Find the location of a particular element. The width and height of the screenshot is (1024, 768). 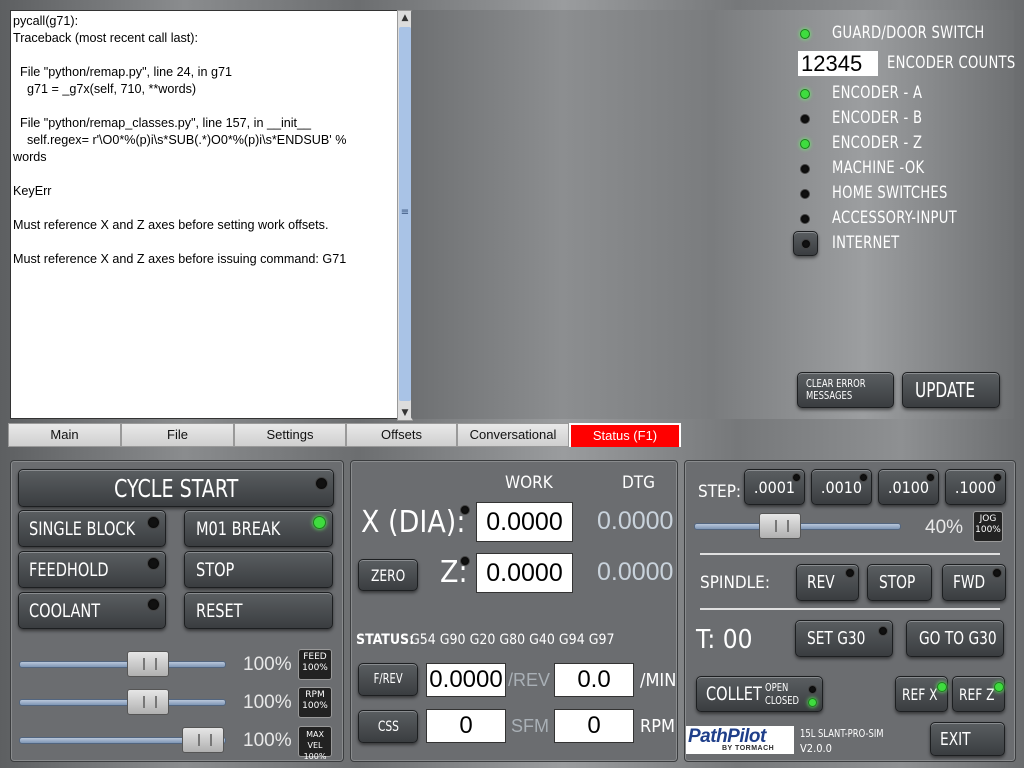

cycle-start-button: CYCLE START is located at coordinates (176, 488).